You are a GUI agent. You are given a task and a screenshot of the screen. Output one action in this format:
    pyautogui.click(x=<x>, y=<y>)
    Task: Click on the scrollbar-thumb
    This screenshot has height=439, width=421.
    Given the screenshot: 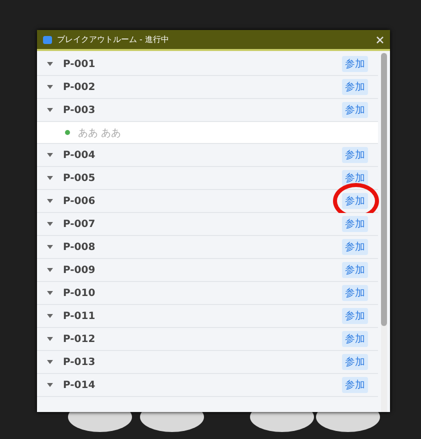 What is the action you would take?
    pyautogui.click(x=384, y=189)
    